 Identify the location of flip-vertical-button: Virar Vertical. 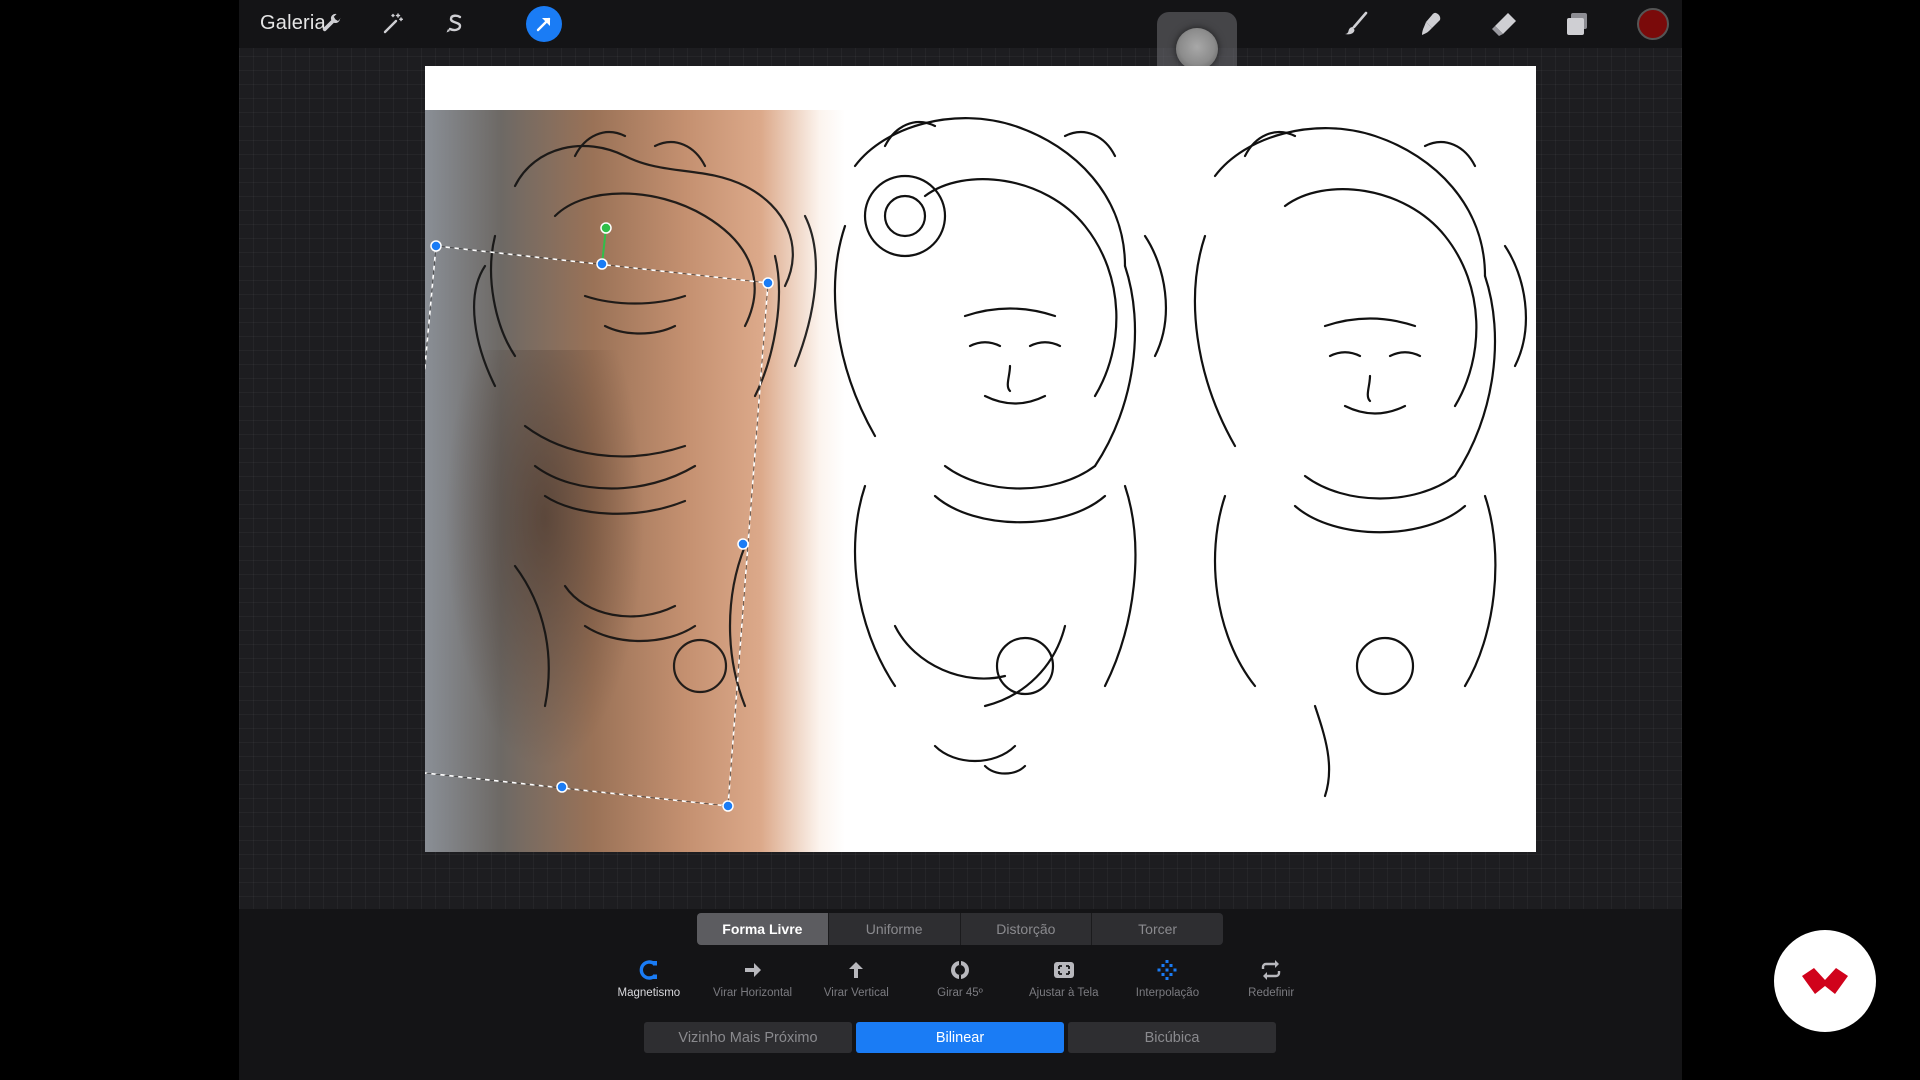
(856, 985).